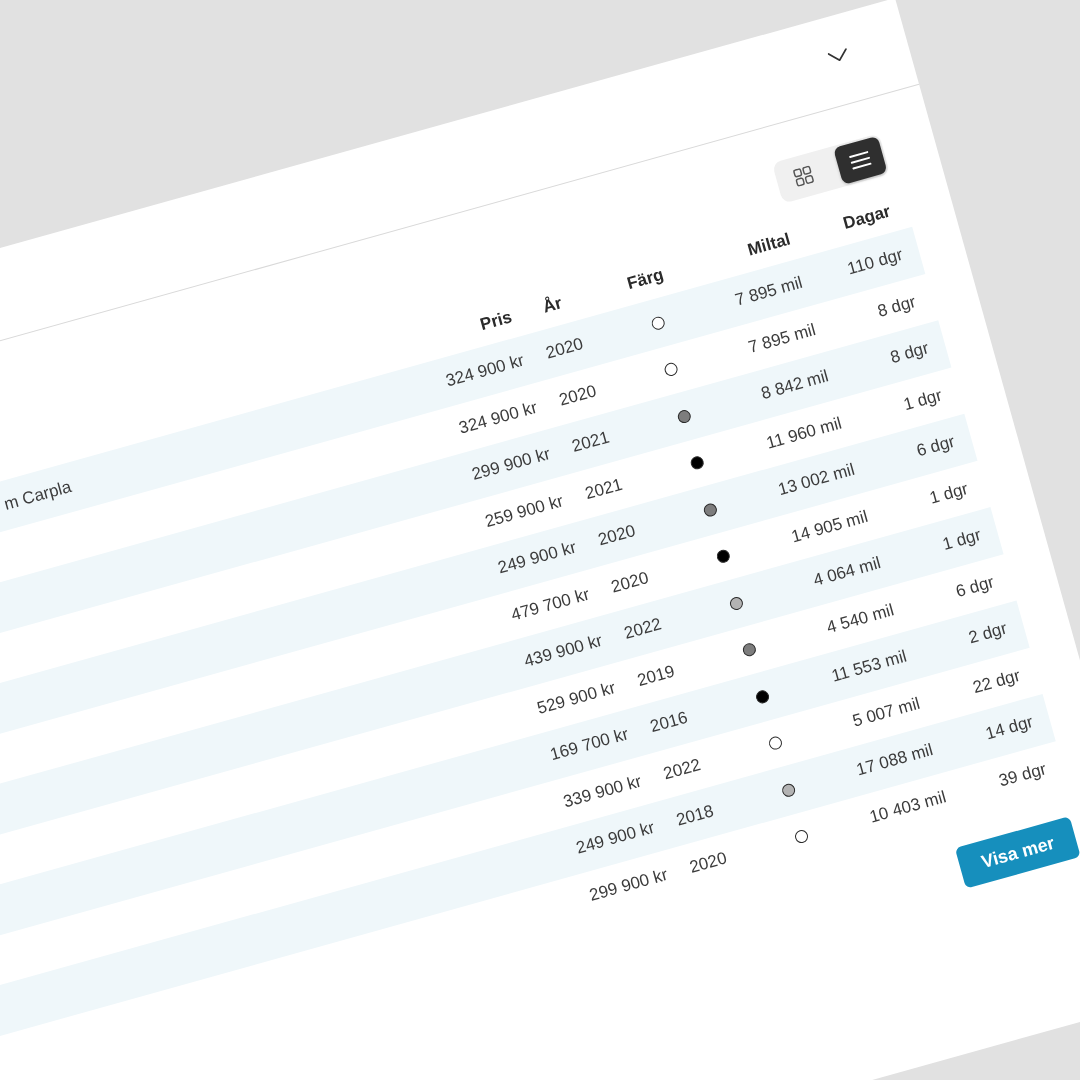  Describe the element at coordinates (669, 723) in the screenshot. I see `year-value: 2016` at that location.